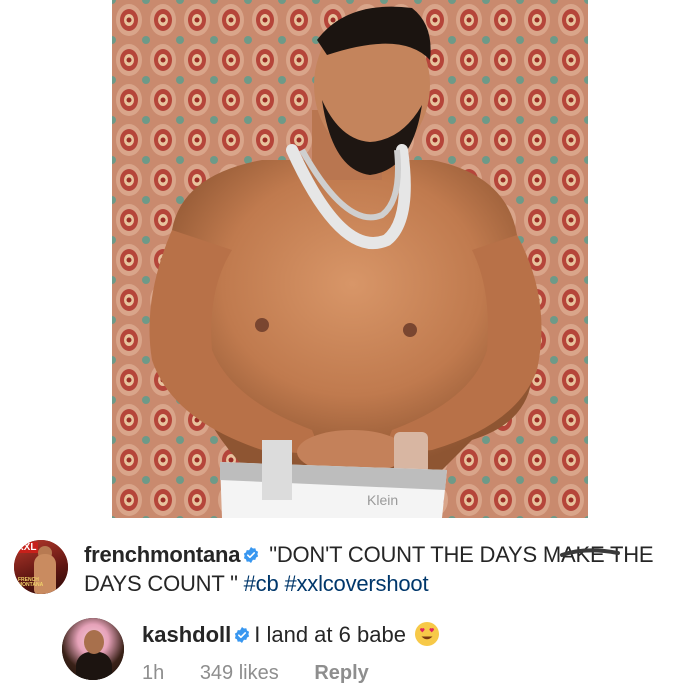 Image resolution: width=700 pixels, height=700 pixels. I want to click on comment-likes: 349 likes, so click(239, 673).